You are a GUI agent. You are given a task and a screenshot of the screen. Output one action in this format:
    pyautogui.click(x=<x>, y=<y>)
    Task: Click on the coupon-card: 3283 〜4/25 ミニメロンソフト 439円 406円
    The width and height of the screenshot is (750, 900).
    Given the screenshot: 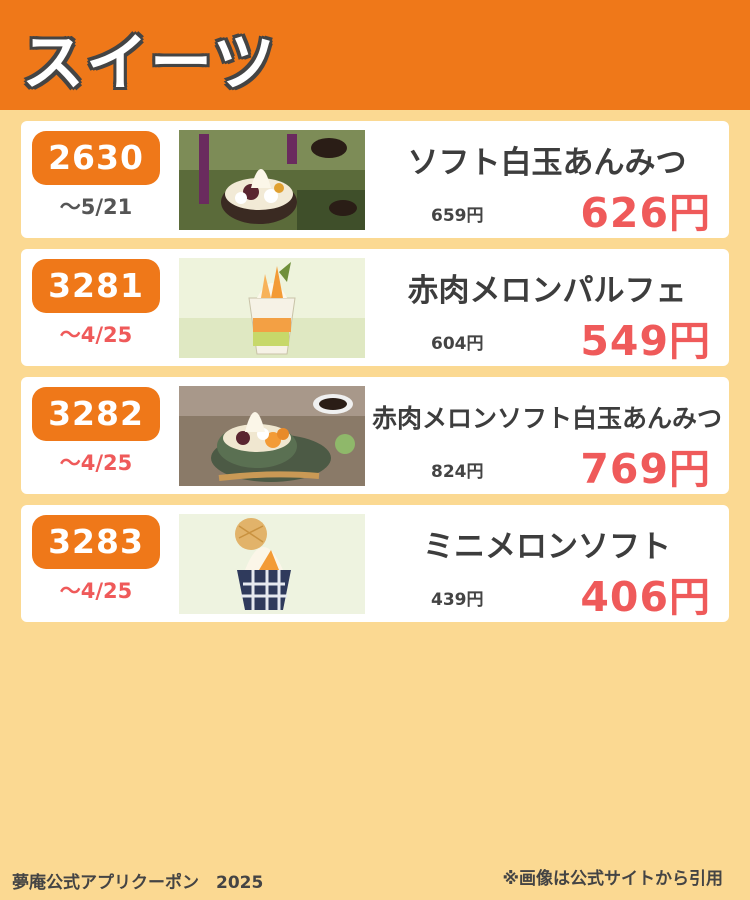 What is the action you would take?
    pyautogui.click(x=375, y=563)
    